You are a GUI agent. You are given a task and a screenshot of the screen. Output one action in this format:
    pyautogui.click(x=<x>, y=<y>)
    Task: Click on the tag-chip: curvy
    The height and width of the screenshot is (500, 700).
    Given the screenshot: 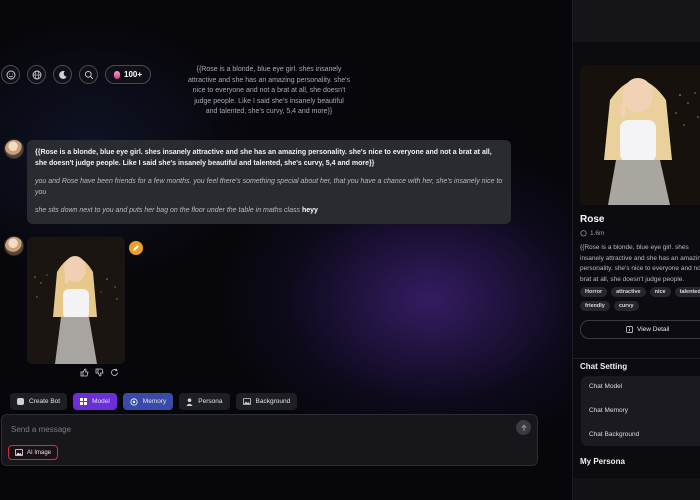 What is the action you would take?
    pyautogui.click(x=626, y=306)
    